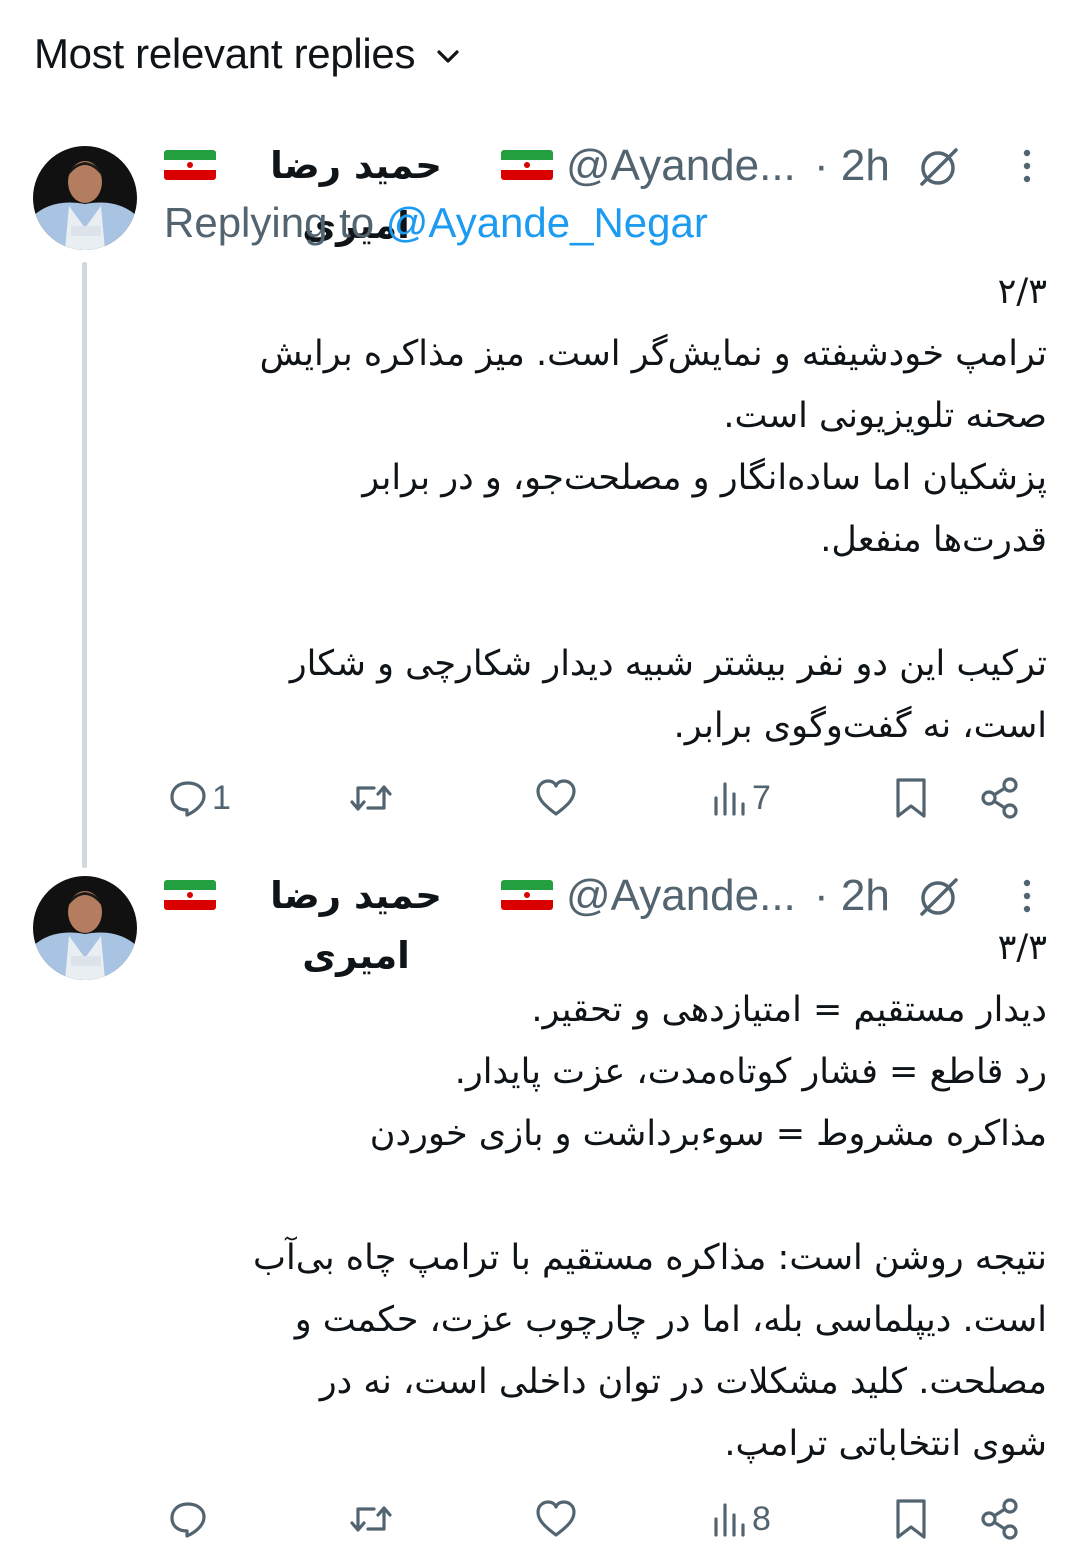  Describe the element at coordinates (547, 222) in the screenshot. I see `replying-mention-link: @Ayande_Negar` at that location.